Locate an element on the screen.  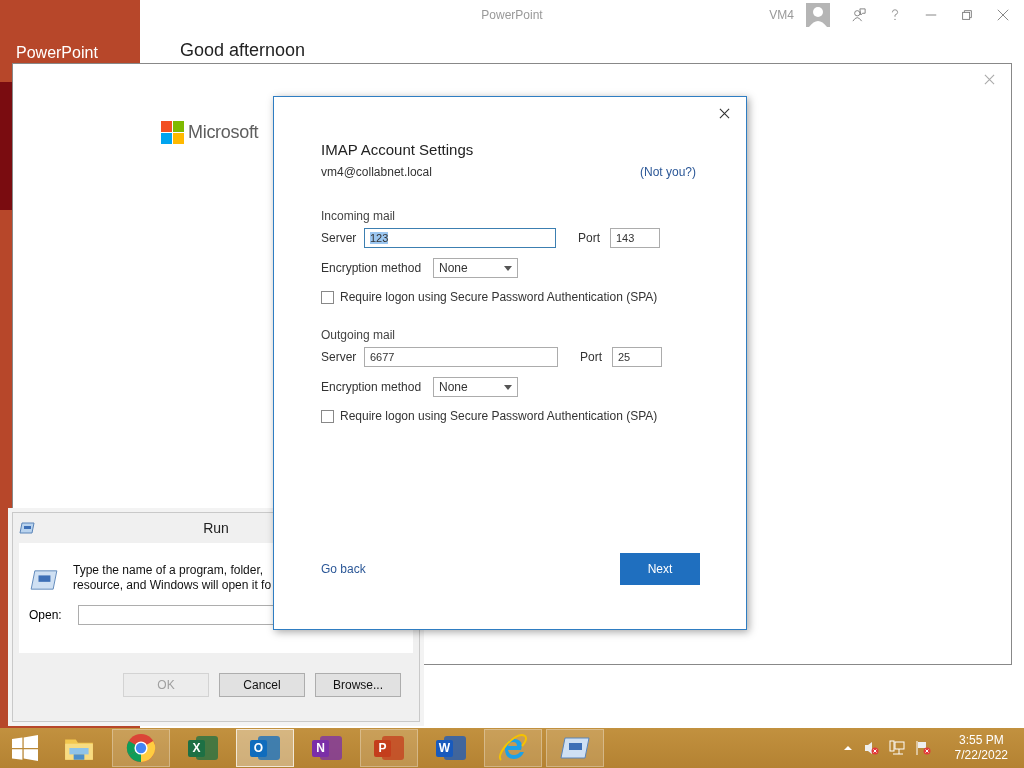
greeting-heading: Good afternoon is located at coordinates (243, 50).